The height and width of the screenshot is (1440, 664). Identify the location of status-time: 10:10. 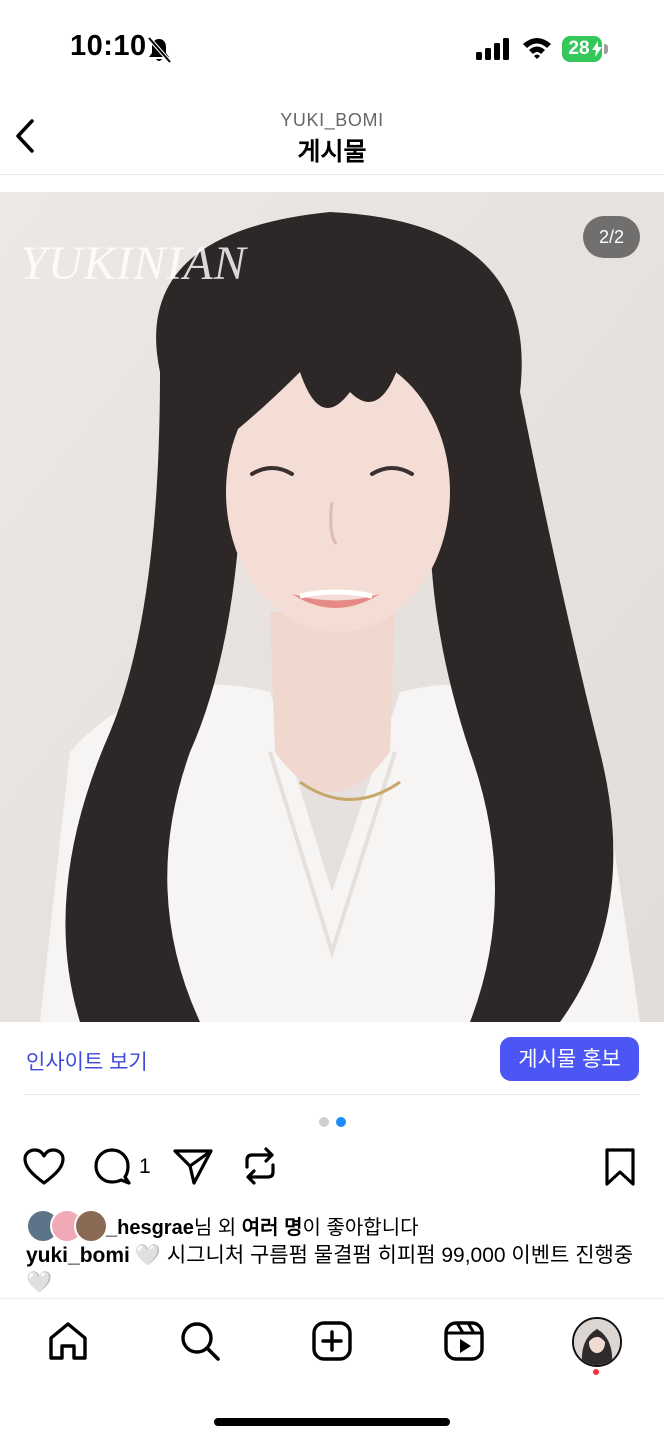
(108, 46).